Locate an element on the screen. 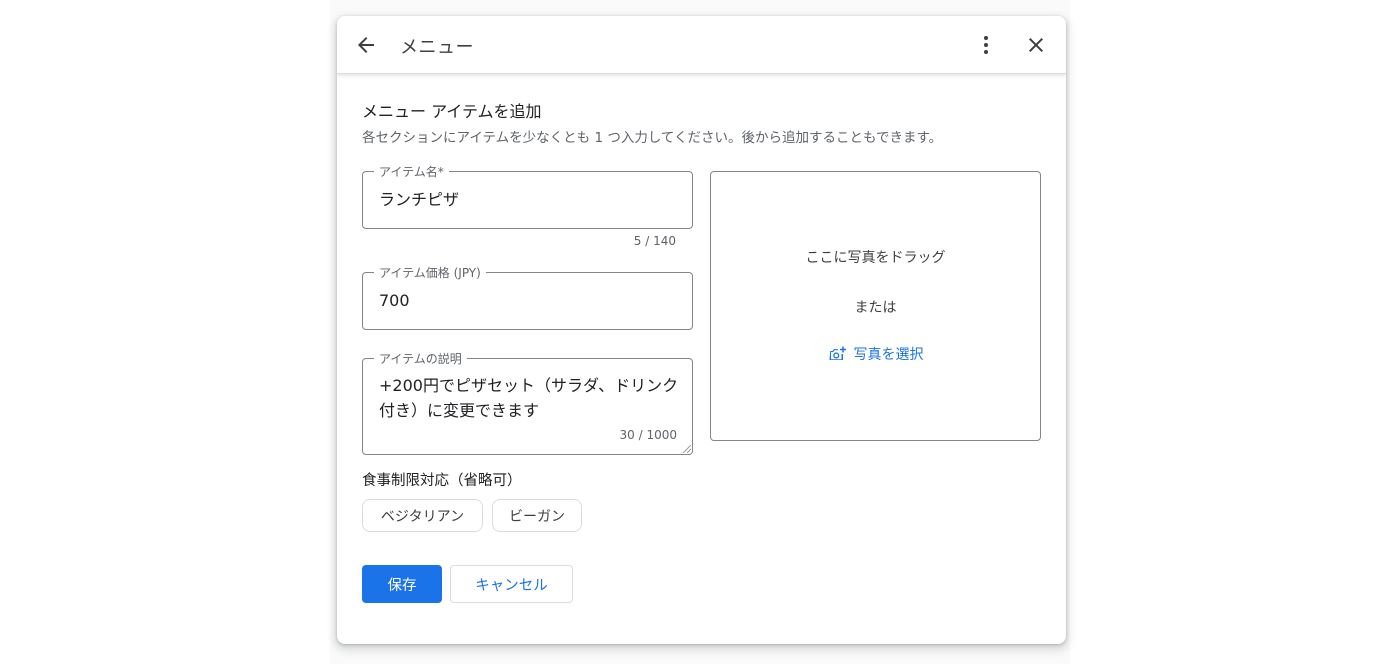  chip-vegetarian: ベジタリアン is located at coordinates (422, 515).